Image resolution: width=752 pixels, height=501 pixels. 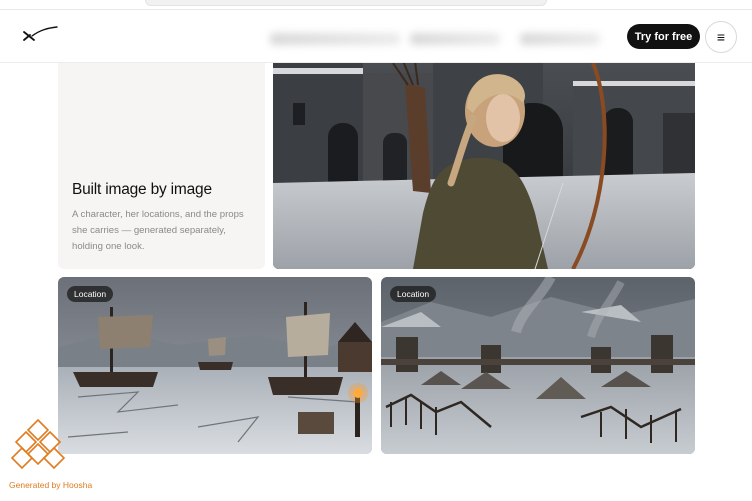 What do you see at coordinates (51, 485) in the screenshot?
I see `watermark-text: Generated by Hoosha` at bounding box center [51, 485].